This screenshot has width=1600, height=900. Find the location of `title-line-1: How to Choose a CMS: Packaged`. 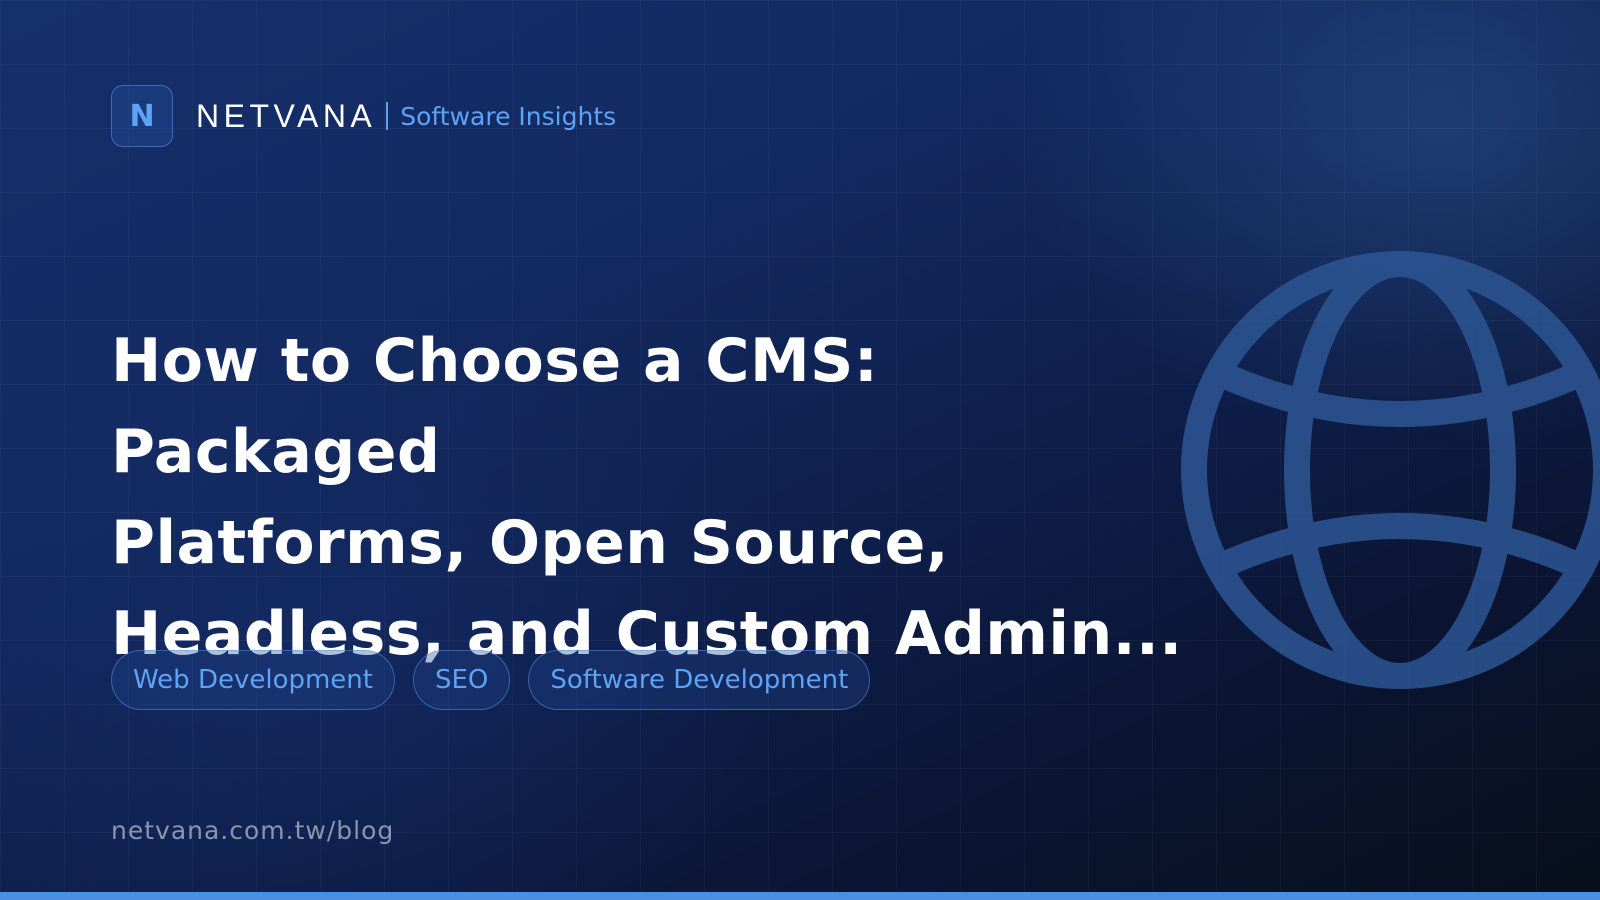

title-line-1: How to Choose a CMS: Packaged is located at coordinates (495, 406).